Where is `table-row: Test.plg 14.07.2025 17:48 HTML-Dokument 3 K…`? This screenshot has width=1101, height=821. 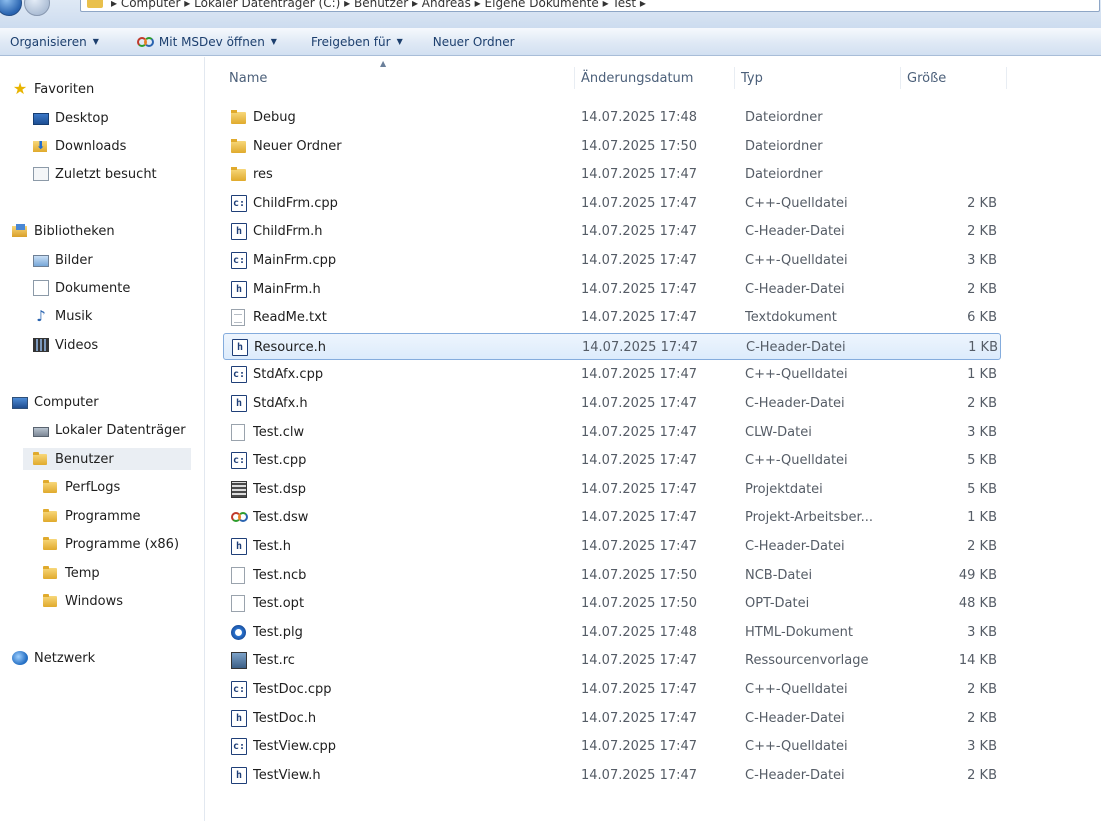
table-row: Test.plg 14.07.2025 17:48 HTML-Dokument 3 K… is located at coordinates (612, 632).